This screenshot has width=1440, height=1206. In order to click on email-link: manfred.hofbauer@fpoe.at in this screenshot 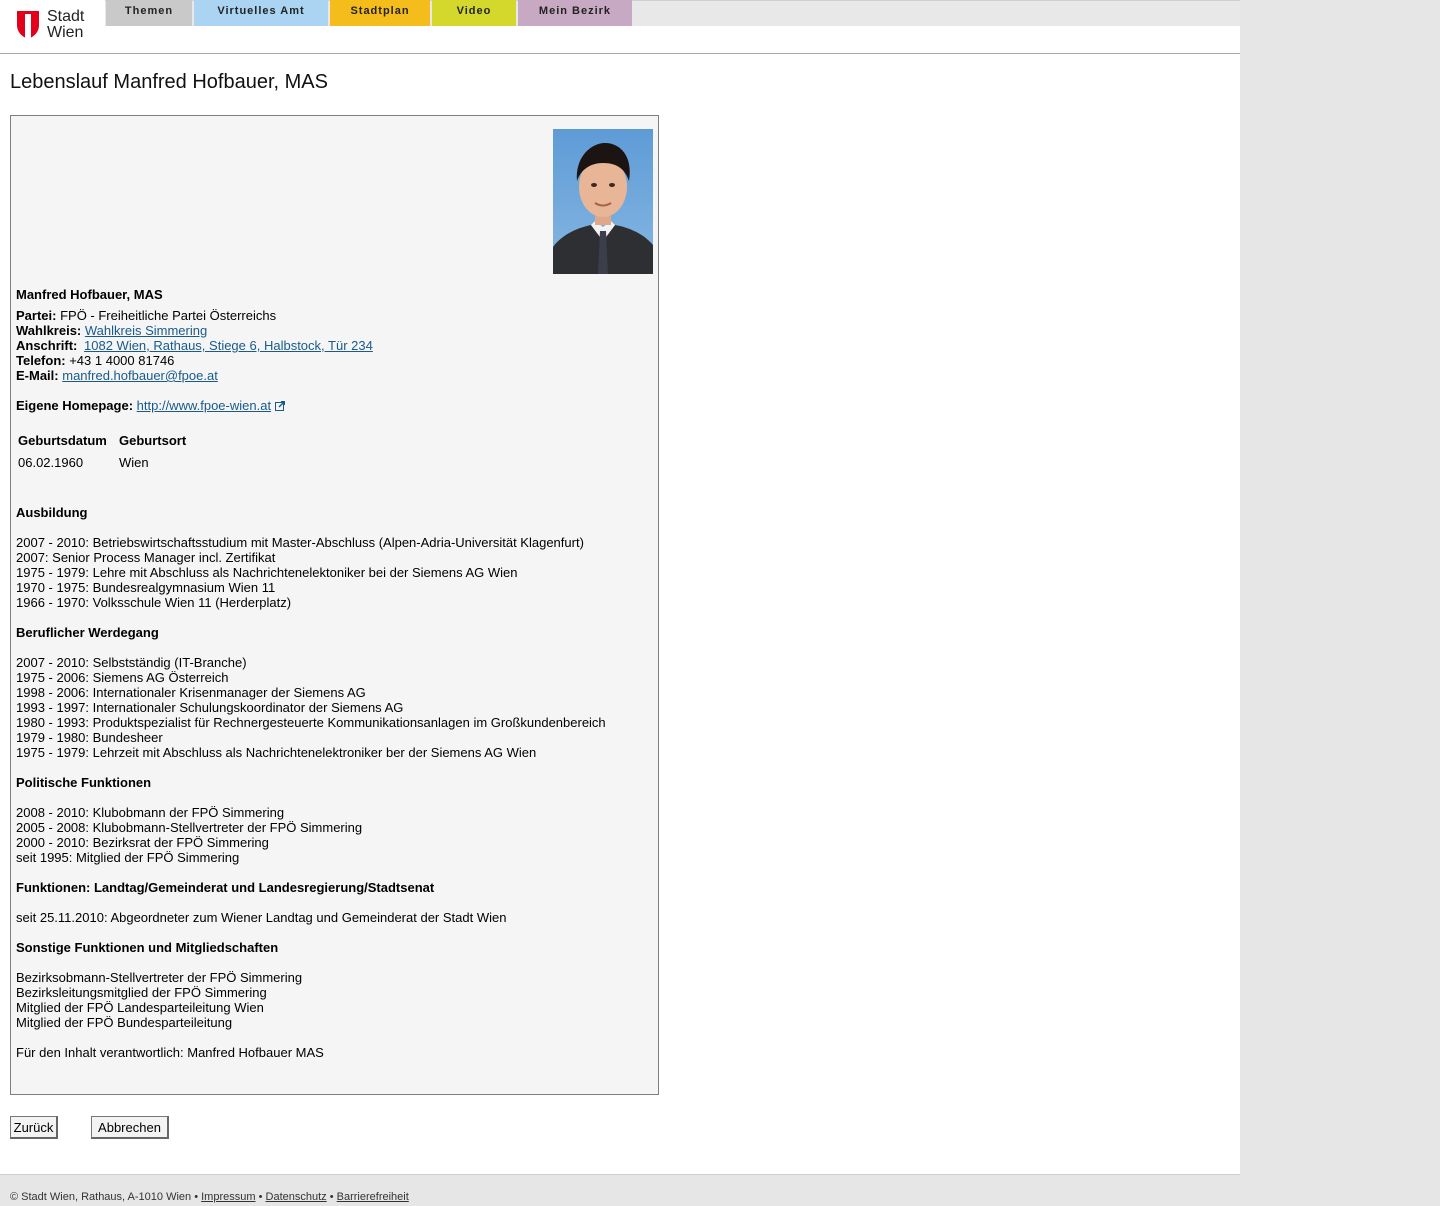, I will do `click(140, 375)`.